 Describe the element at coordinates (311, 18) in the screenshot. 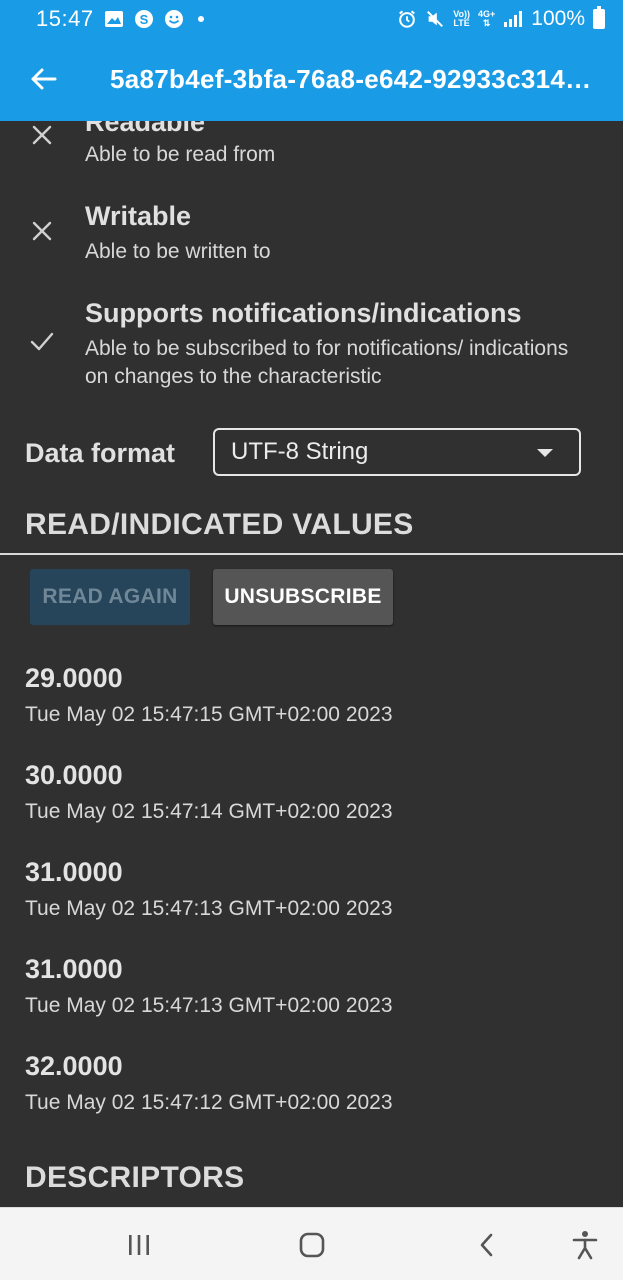

I see `status-bar: 15:47 S Vo)) LTE 4G+ ⇅ 100%` at that location.